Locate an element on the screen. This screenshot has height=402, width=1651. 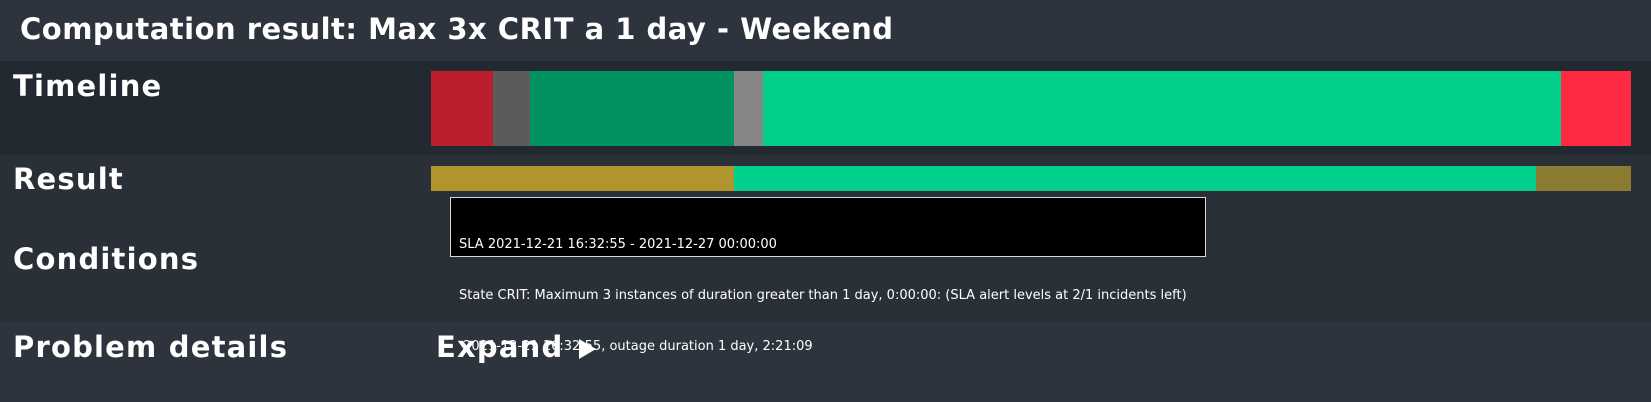
timeline-segment-unknown is located at coordinates (511, 108).